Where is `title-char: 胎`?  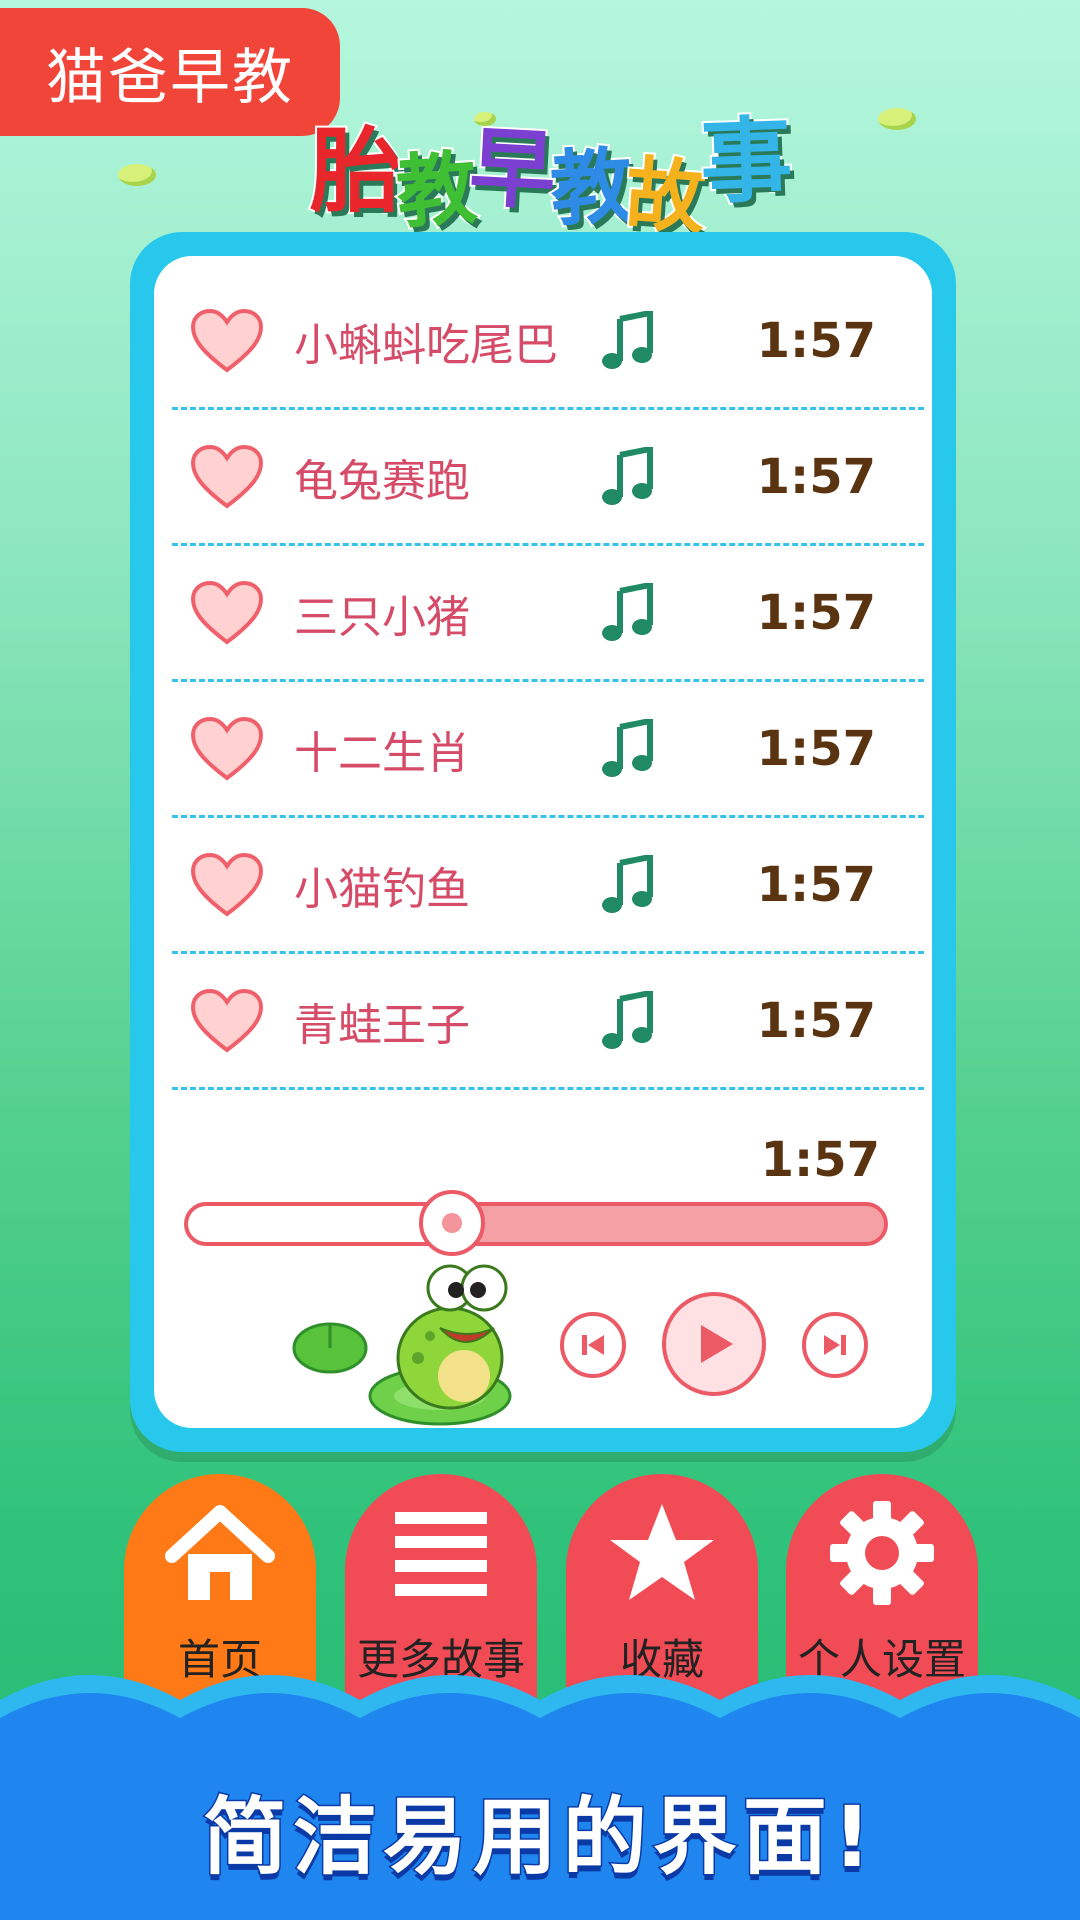 title-char: 胎 is located at coordinates (356, 171).